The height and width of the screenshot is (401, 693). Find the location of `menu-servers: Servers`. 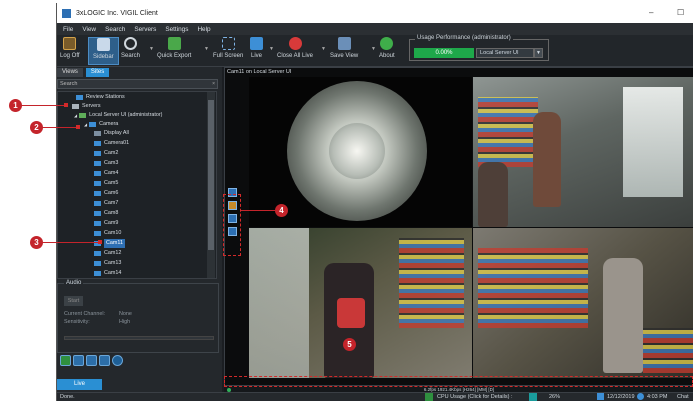

menu-servers: Servers is located at coordinates (145, 29).